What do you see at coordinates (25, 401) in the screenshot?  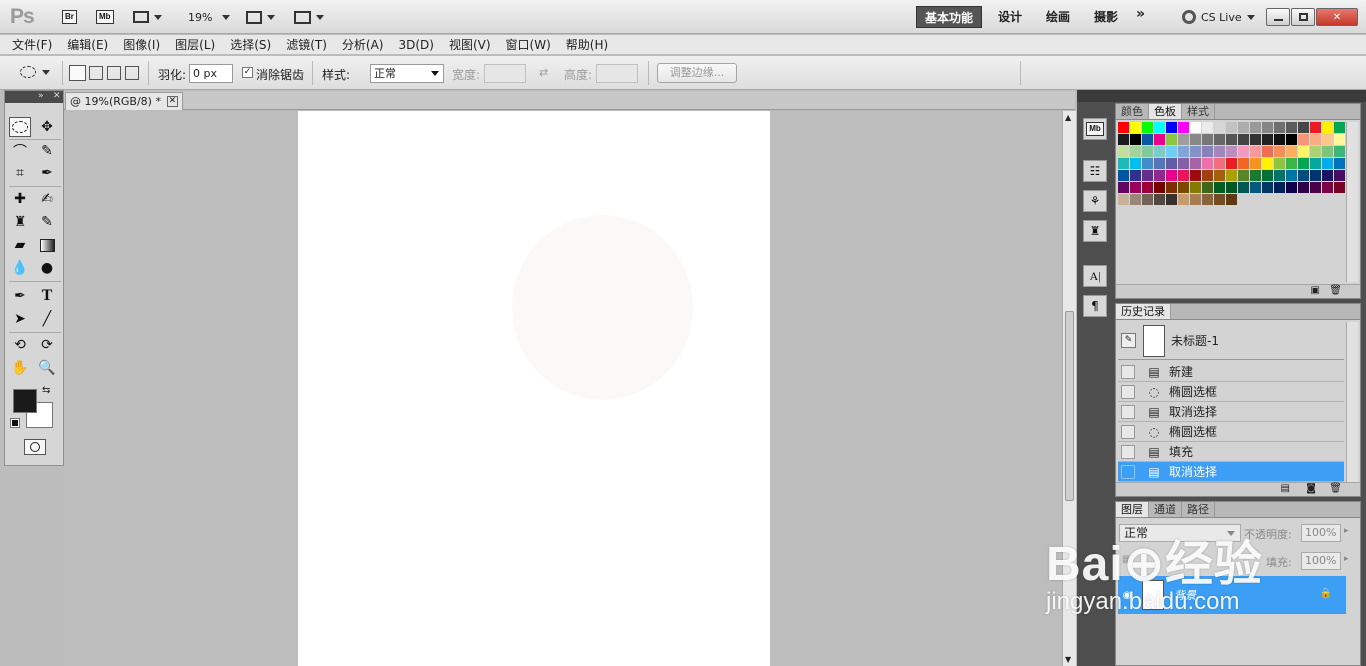 I see `foreground-color-swatch` at bounding box center [25, 401].